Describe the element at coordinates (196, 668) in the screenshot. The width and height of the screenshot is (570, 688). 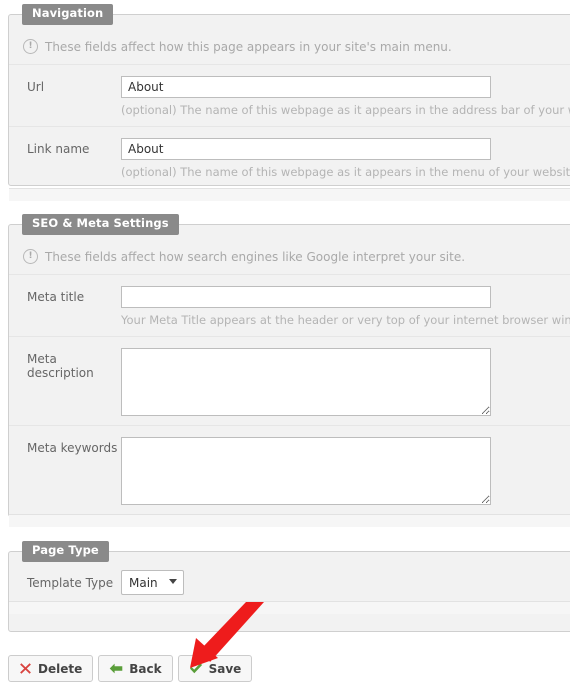
I see `green-check-icon` at that location.